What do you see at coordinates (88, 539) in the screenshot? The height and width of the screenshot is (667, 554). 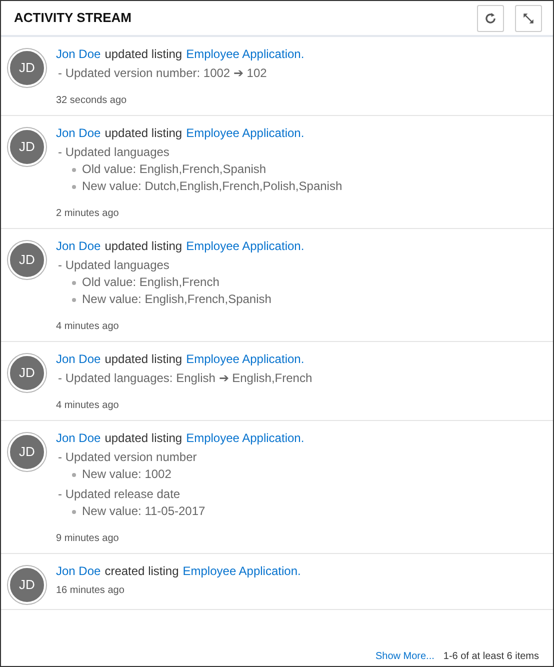 I see `timestamp: 9 minutes ago` at bounding box center [88, 539].